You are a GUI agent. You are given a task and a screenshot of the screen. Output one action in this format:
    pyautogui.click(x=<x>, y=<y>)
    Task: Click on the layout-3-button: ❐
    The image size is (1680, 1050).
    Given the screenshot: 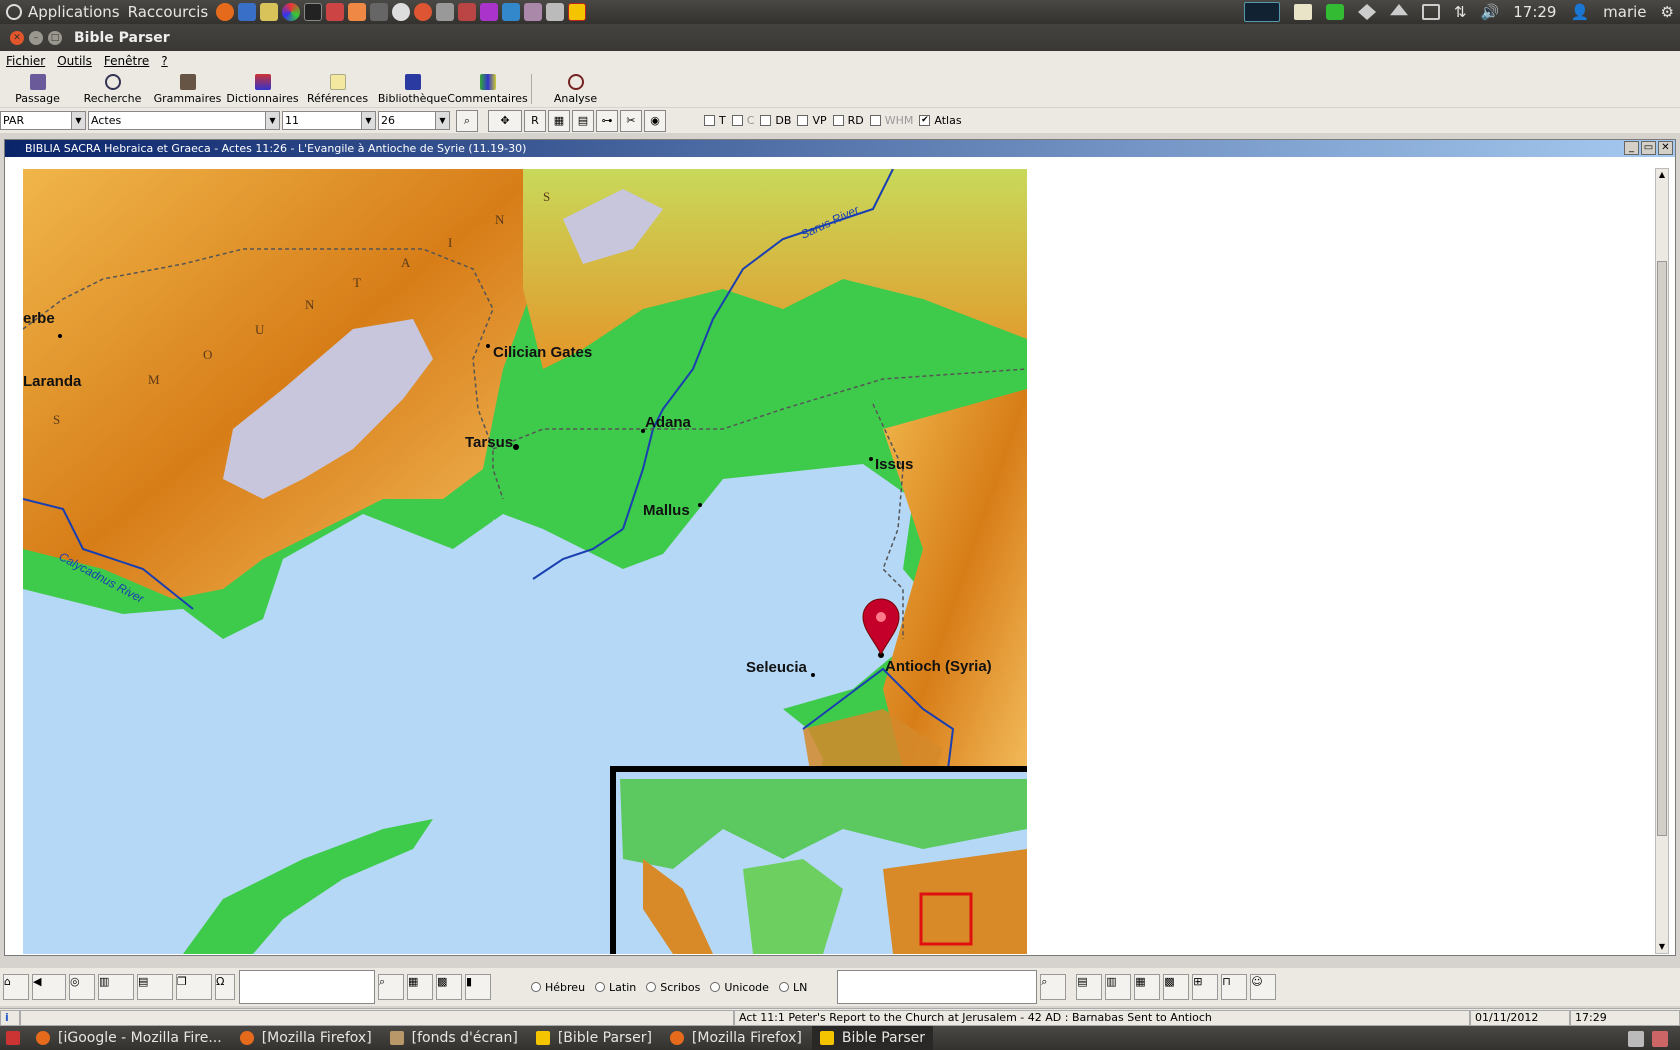 What is the action you would take?
    pyautogui.click(x=194, y=987)
    